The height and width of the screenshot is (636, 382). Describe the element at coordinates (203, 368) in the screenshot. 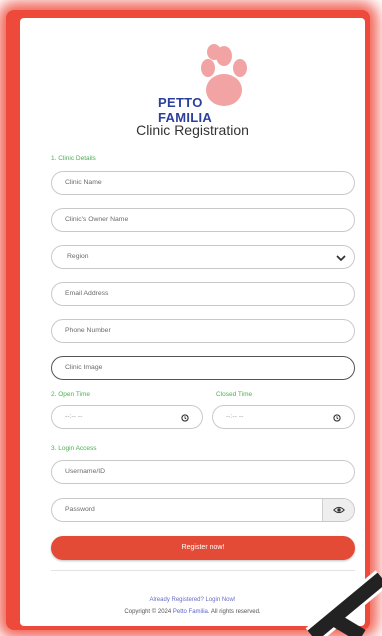

I see `clinic-image-upload: Clinic Image` at that location.